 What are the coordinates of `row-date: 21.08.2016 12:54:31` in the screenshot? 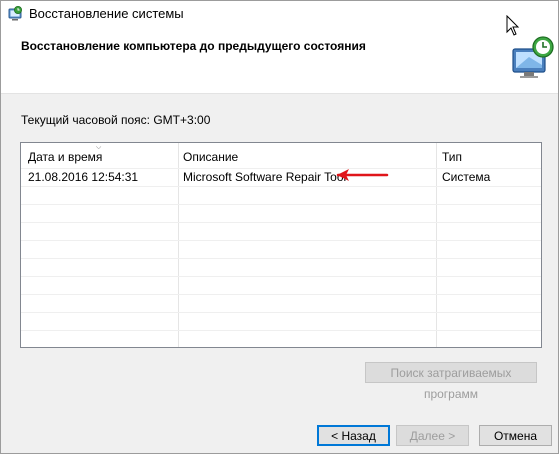 It's located at (83, 177).